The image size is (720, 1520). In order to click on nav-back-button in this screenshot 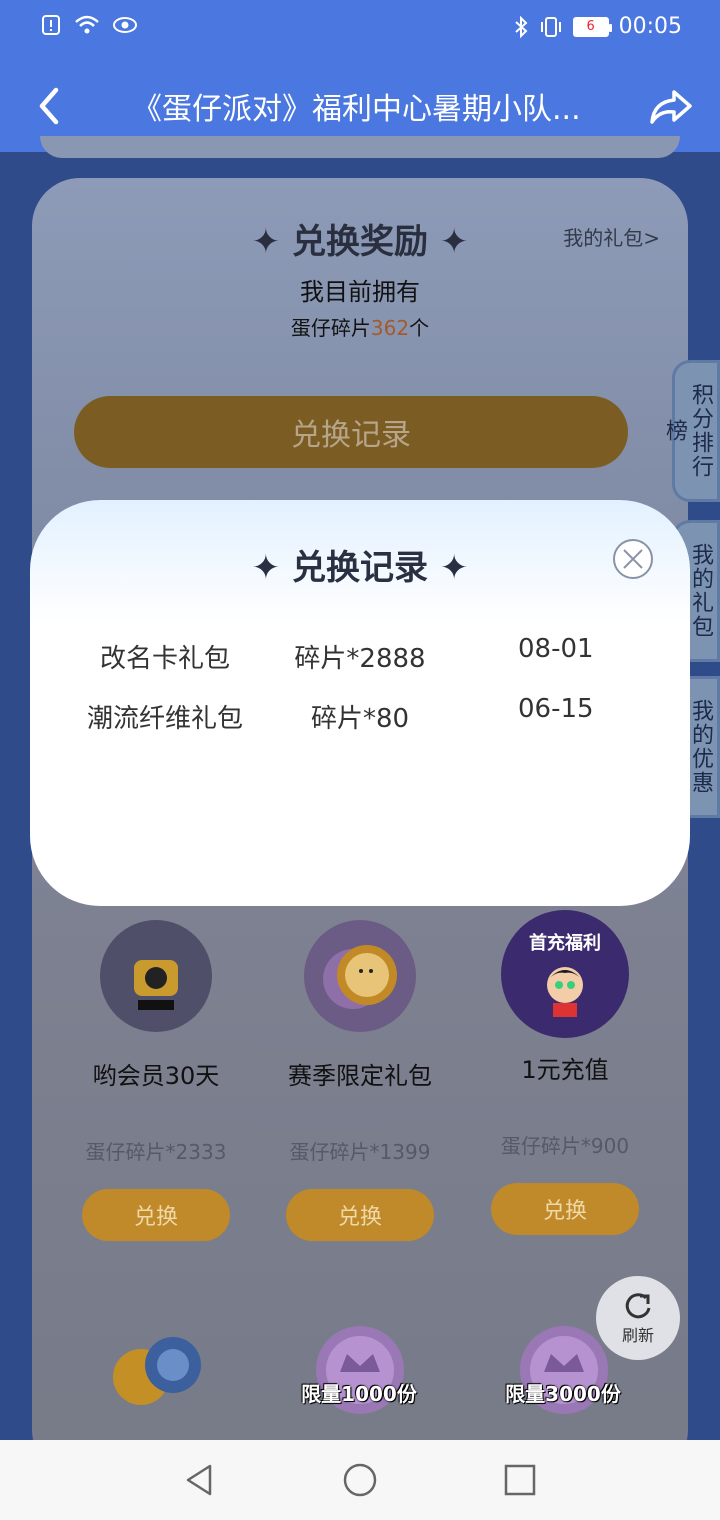, I will do `click(200, 1480)`.